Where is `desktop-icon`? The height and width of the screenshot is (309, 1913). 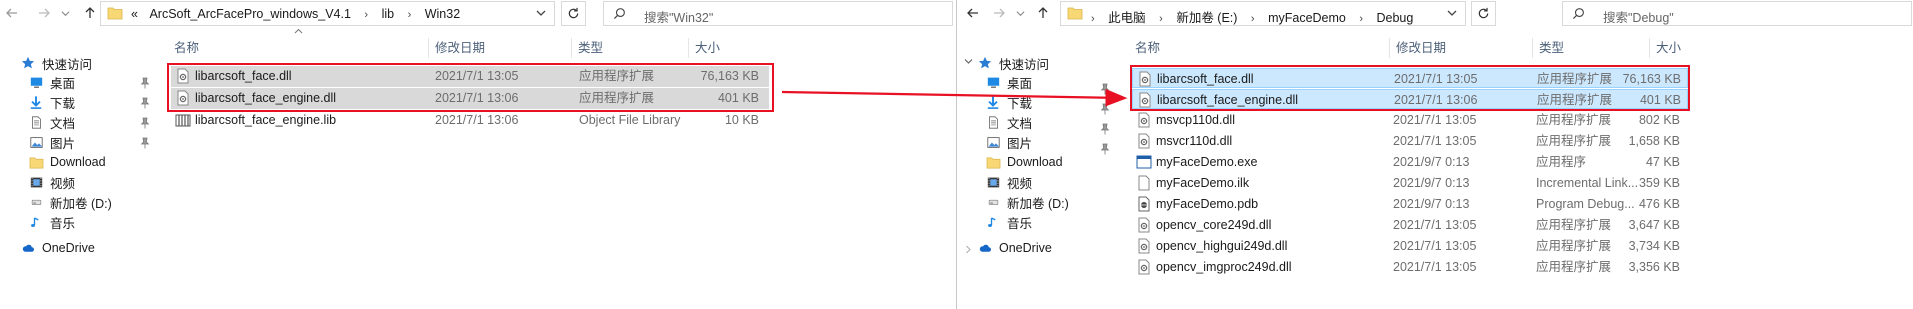 desktop-icon is located at coordinates (993, 82).